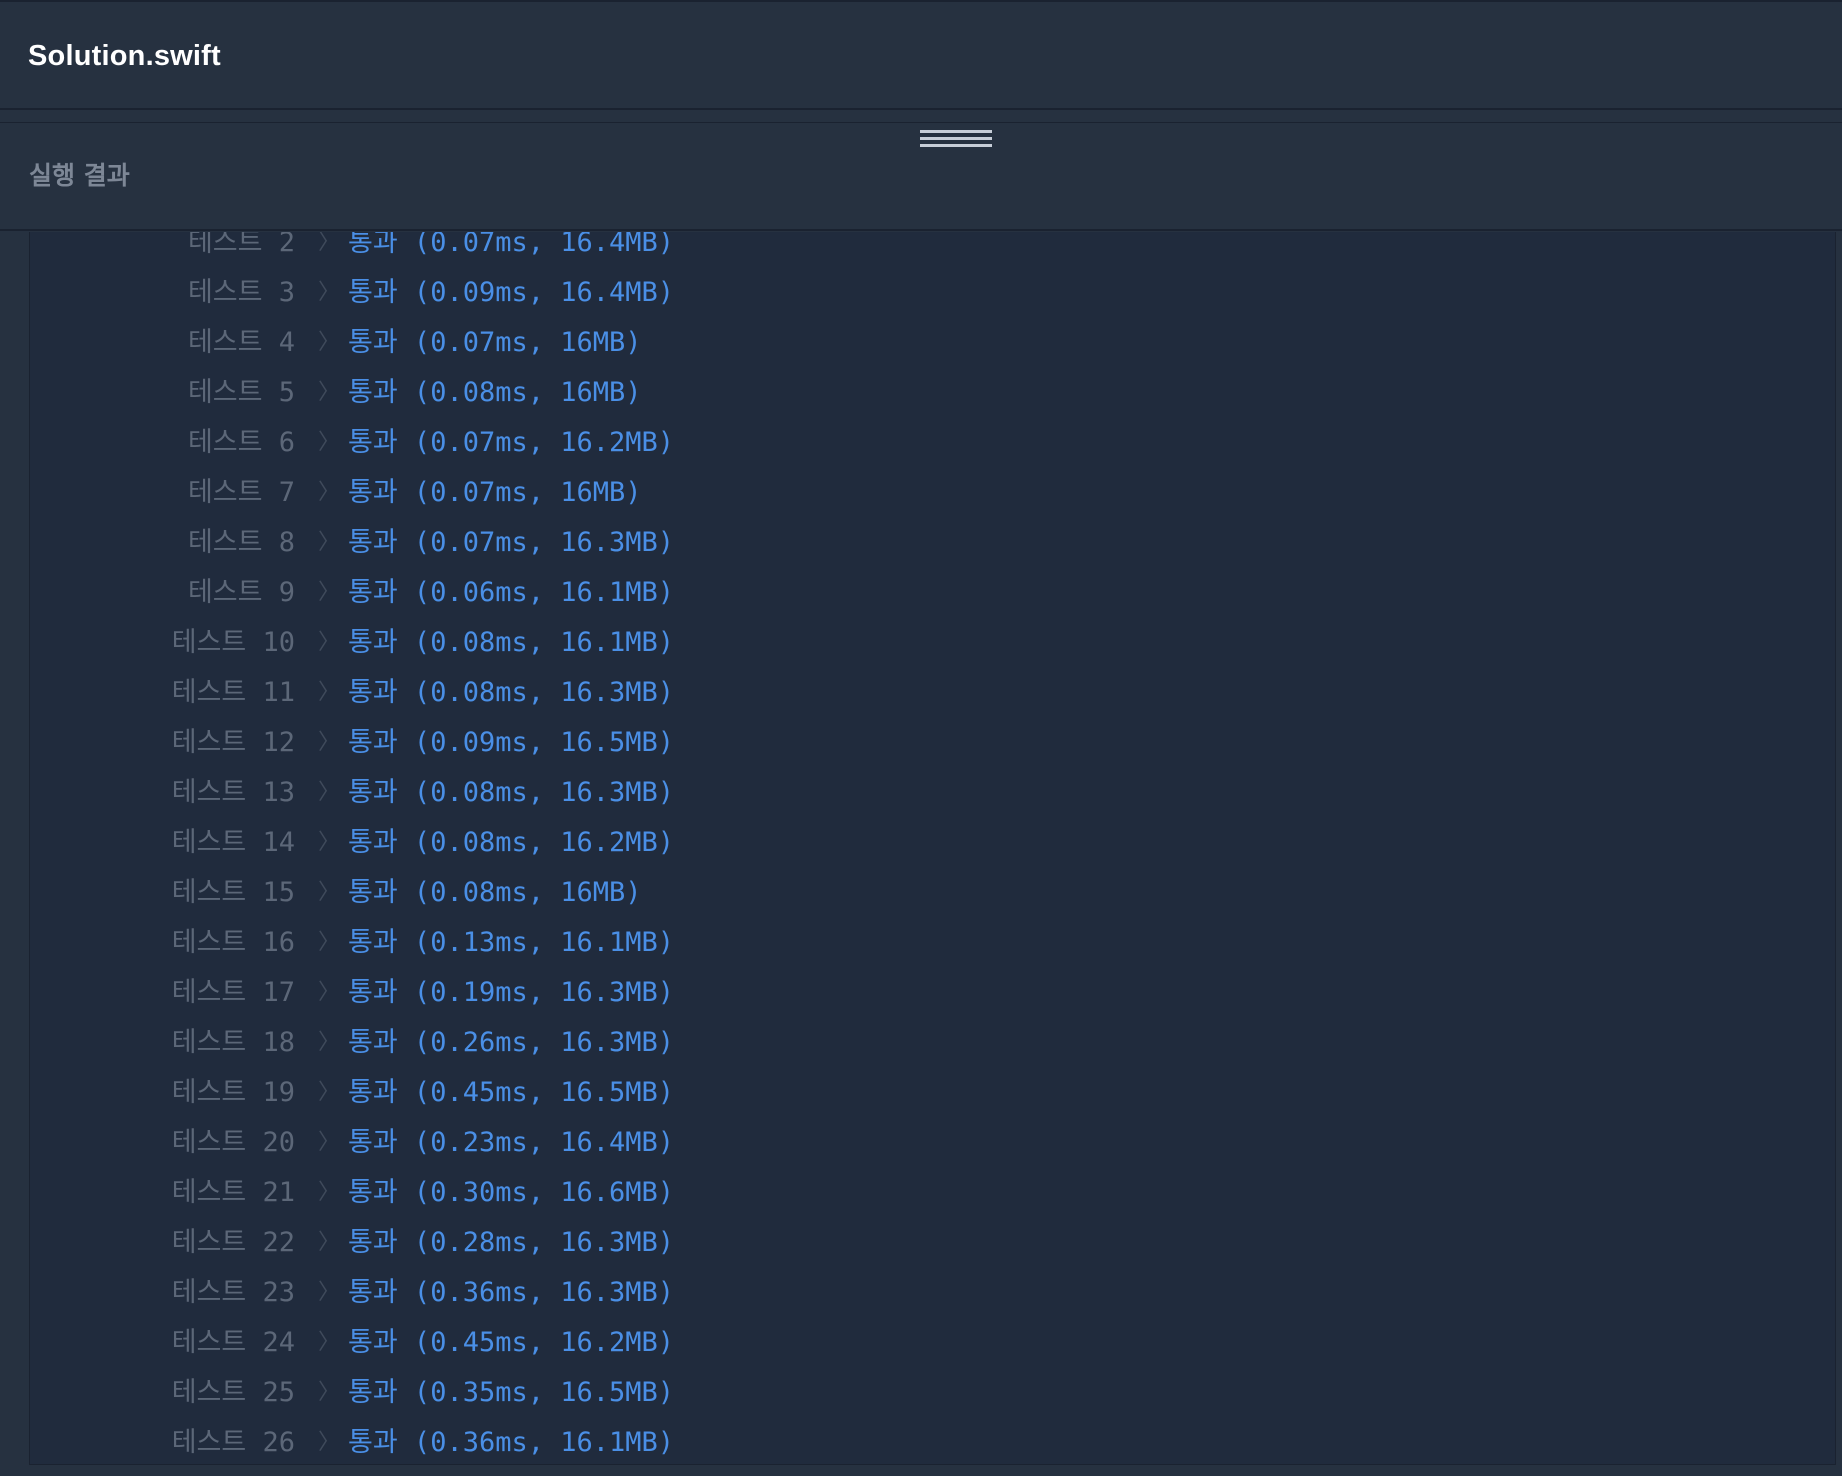 This screenshot has height=1476, width=1842. What do you see at coordinates (921, 1470) in the screenshot?
I see `bottom-strip` at bounding box center [921, 1470].